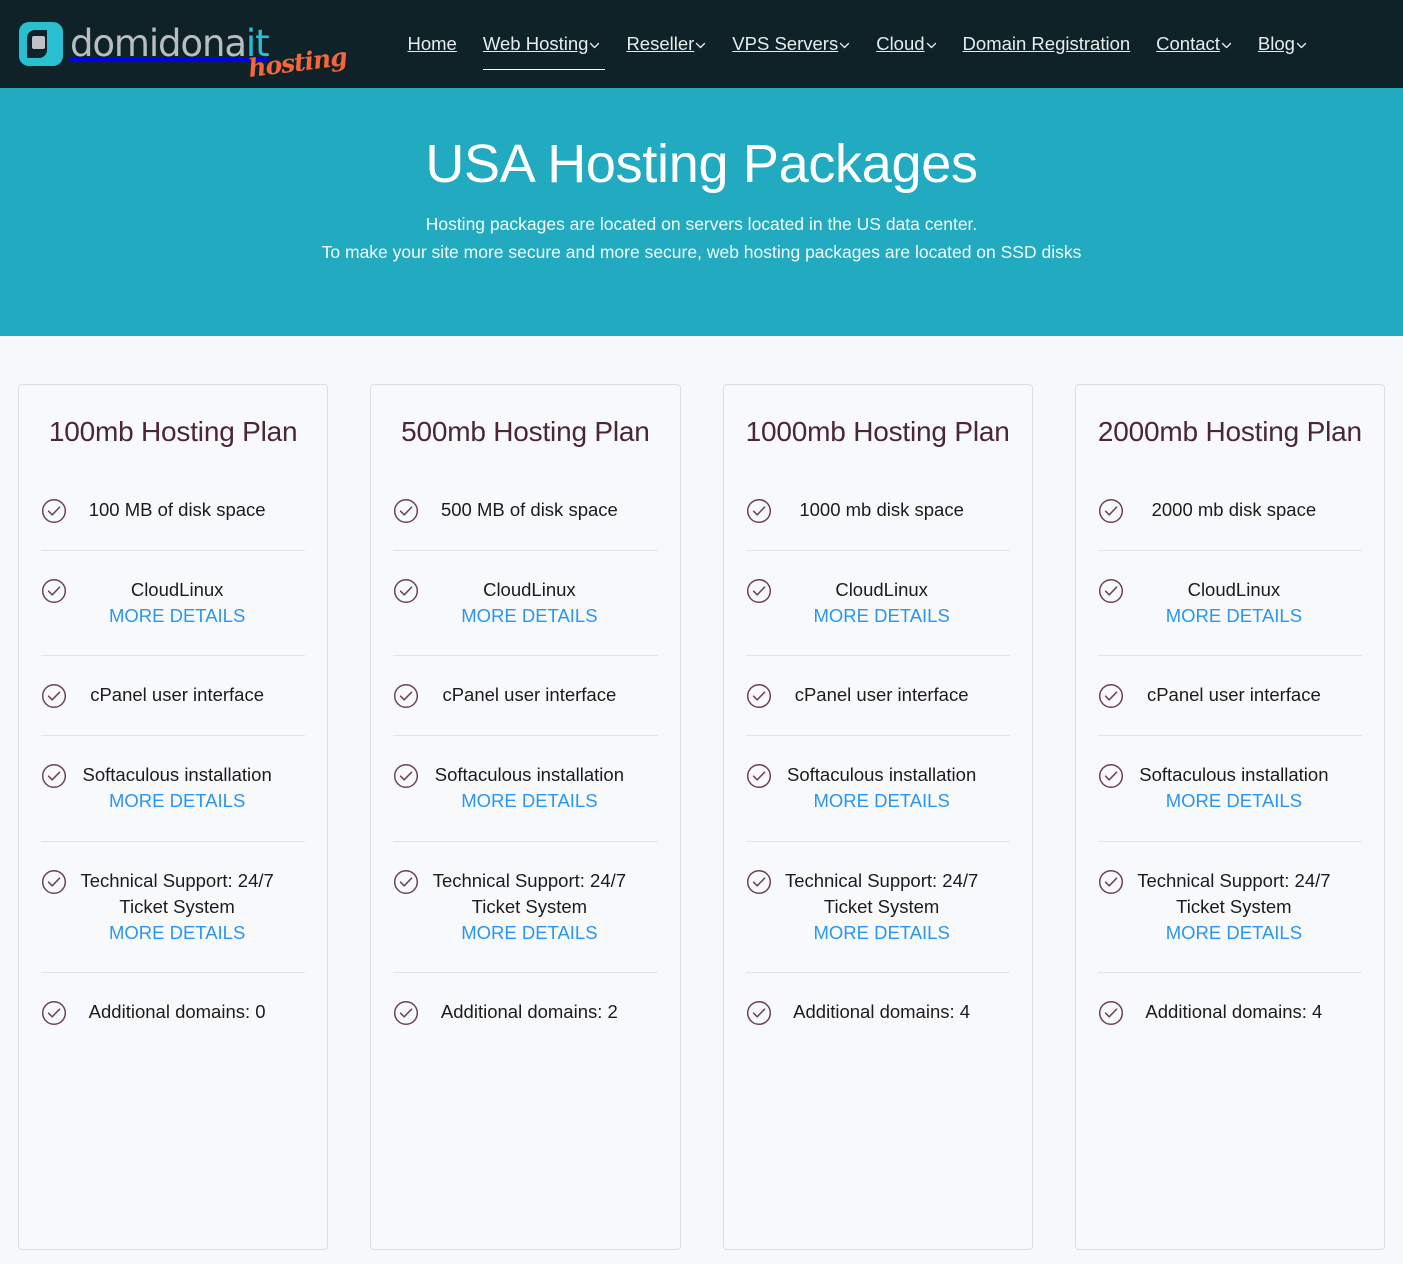  What do you see at coordinates (432, 44) in the screenshot?
I see `nav-item-home: Home` at bounding box center [432, 44].